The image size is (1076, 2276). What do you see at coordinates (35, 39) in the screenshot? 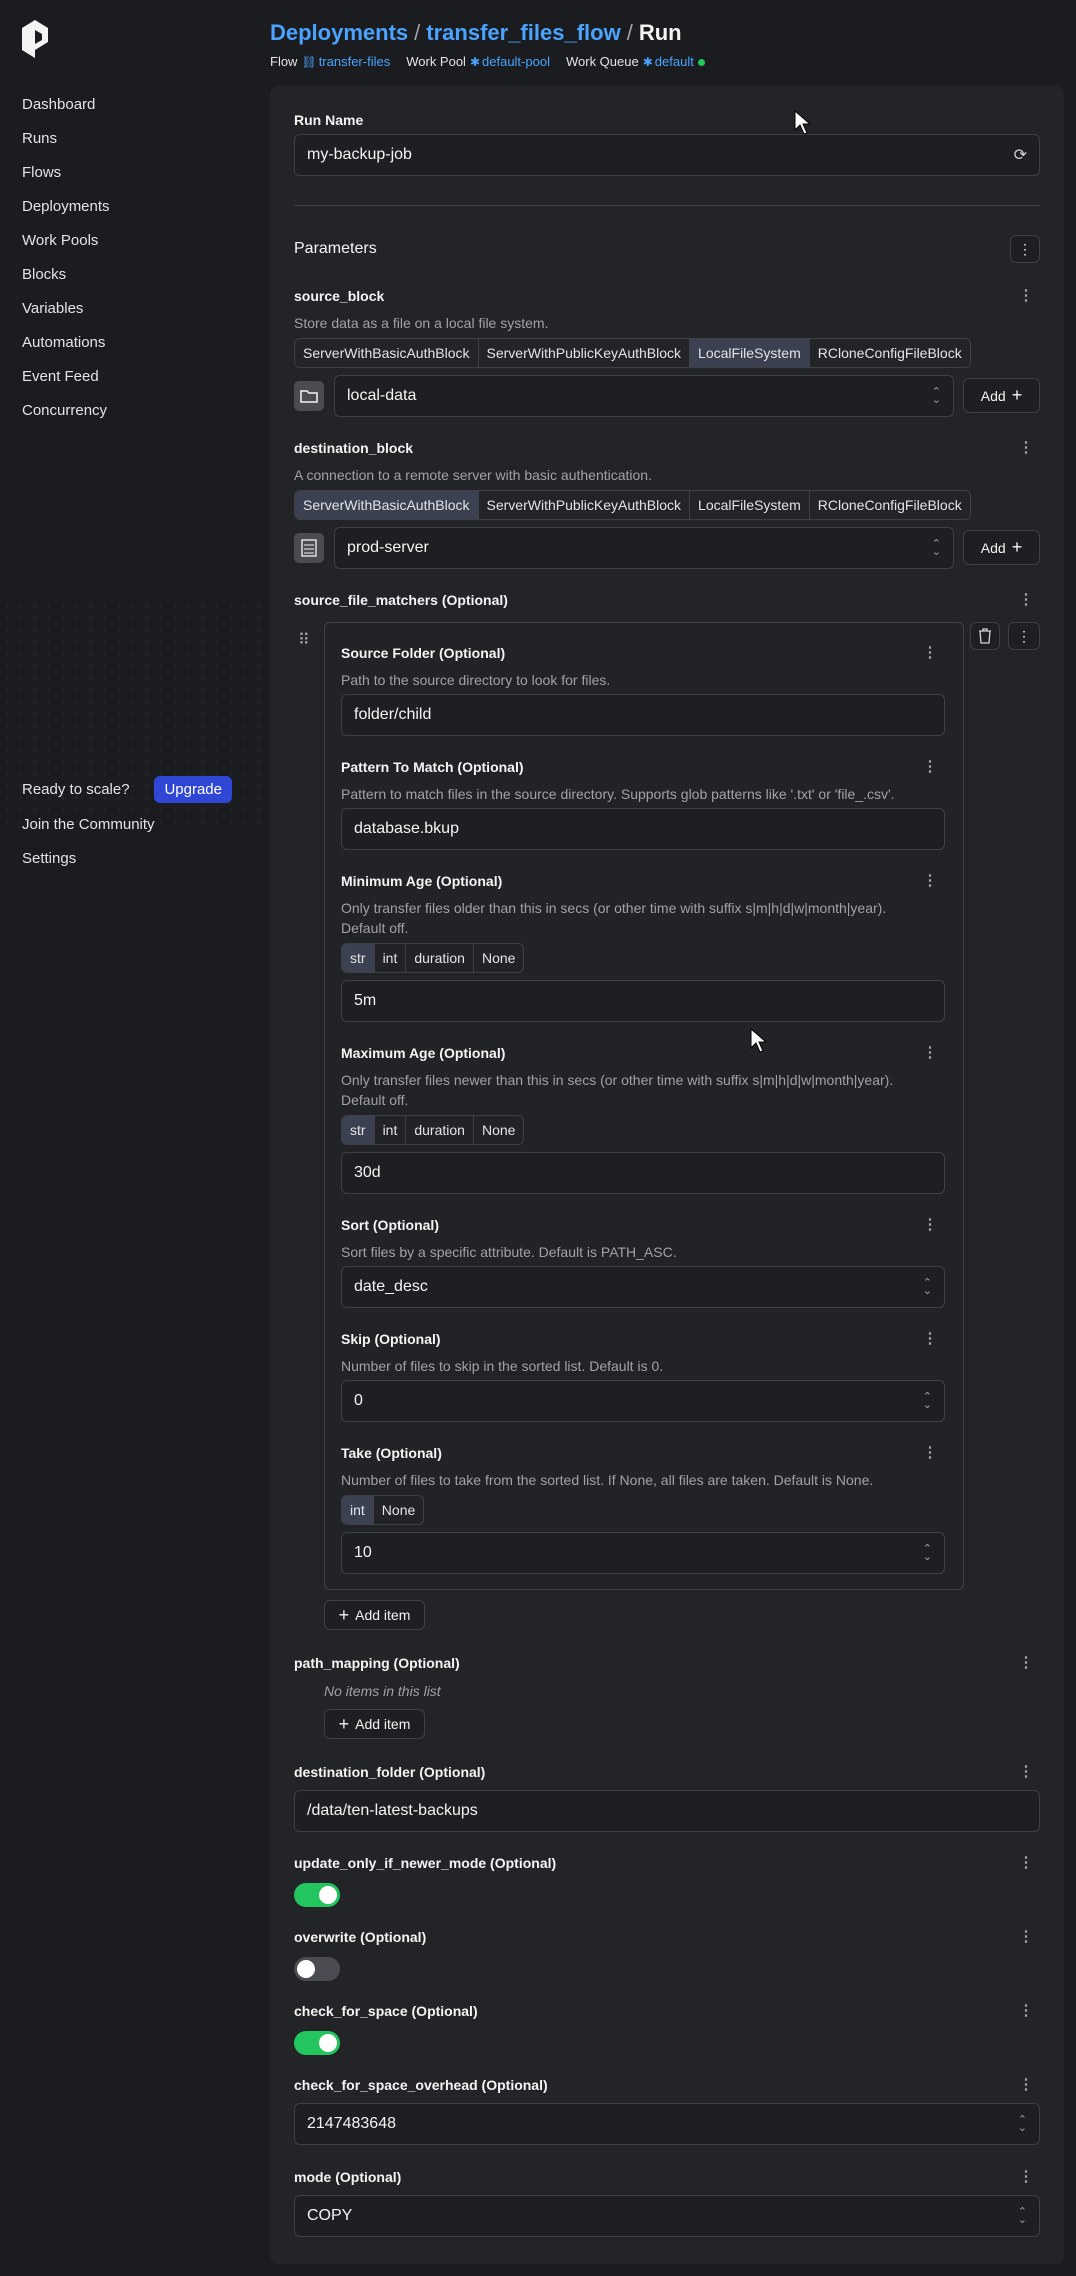
I see `prefect-logo-icon` at bounding box center [35, 39].